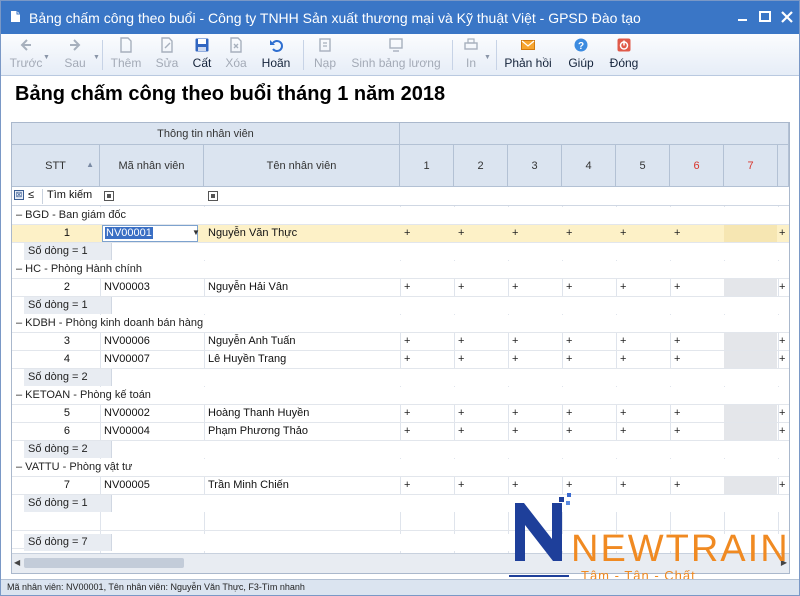  What do you see at coordinates (783, 166) in the screenshot?
I see `column-header-day-overflow` at bounding box center [783, 166].